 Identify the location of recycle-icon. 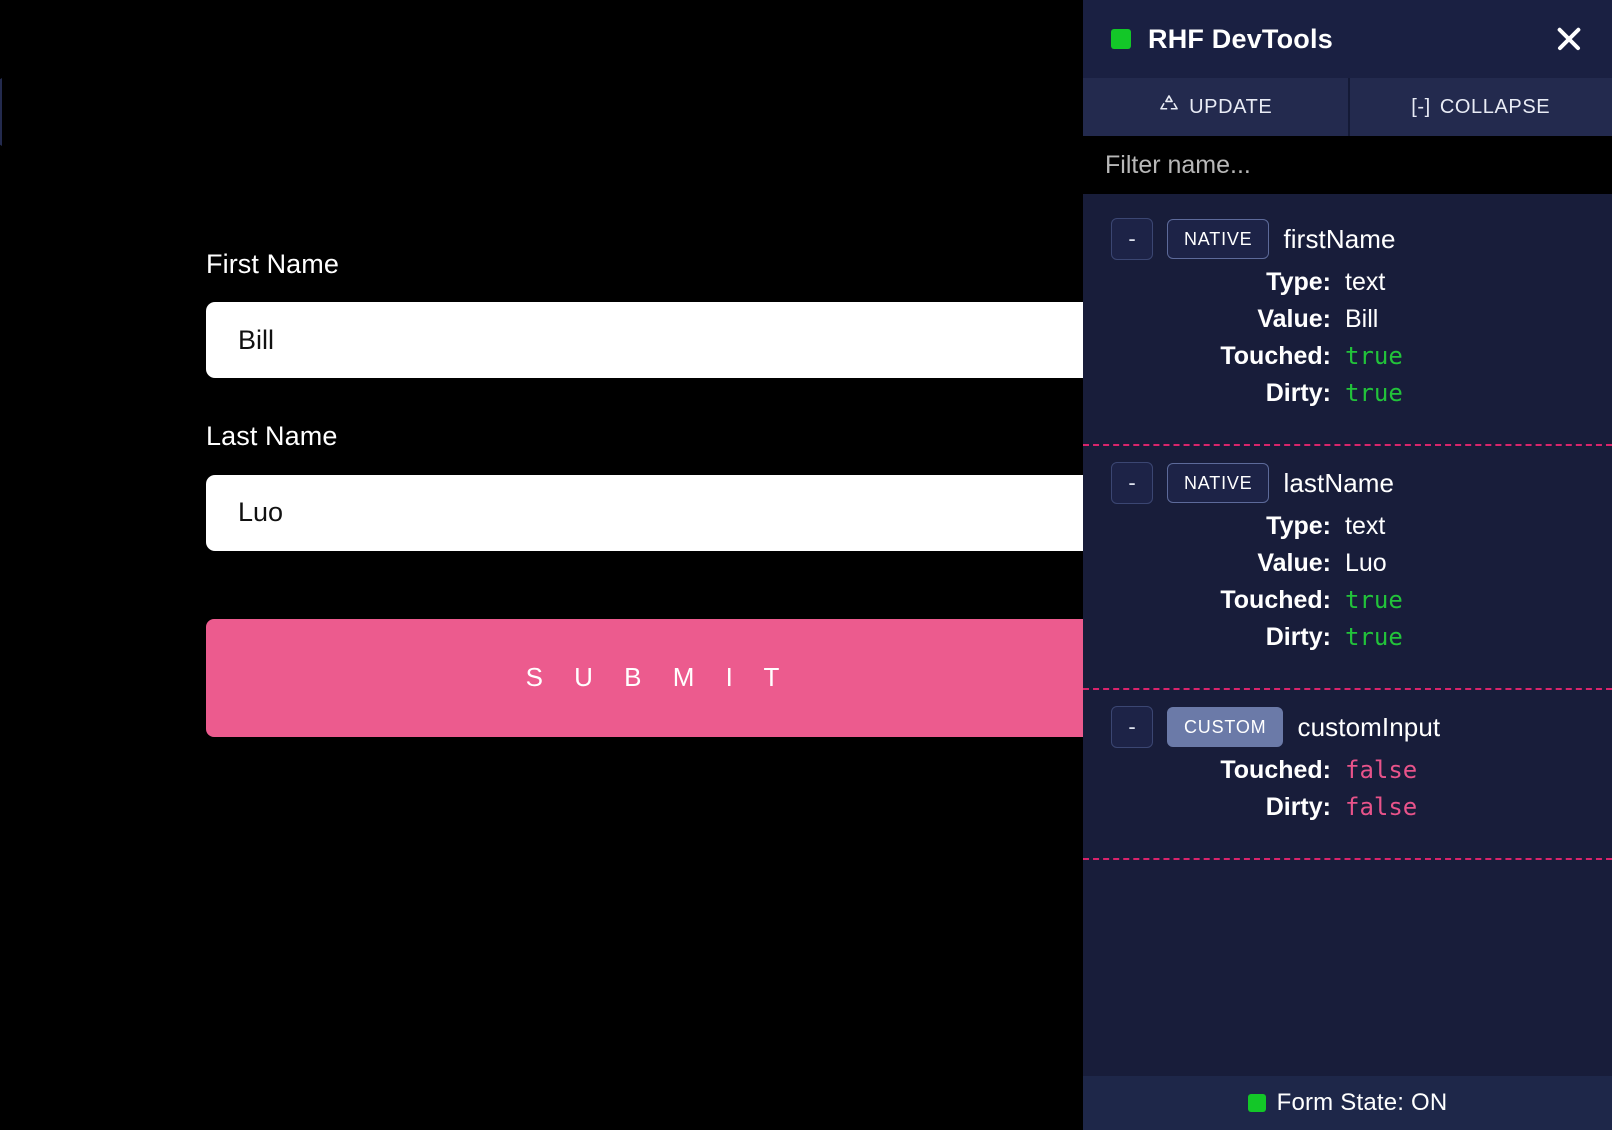
(1169, 107).